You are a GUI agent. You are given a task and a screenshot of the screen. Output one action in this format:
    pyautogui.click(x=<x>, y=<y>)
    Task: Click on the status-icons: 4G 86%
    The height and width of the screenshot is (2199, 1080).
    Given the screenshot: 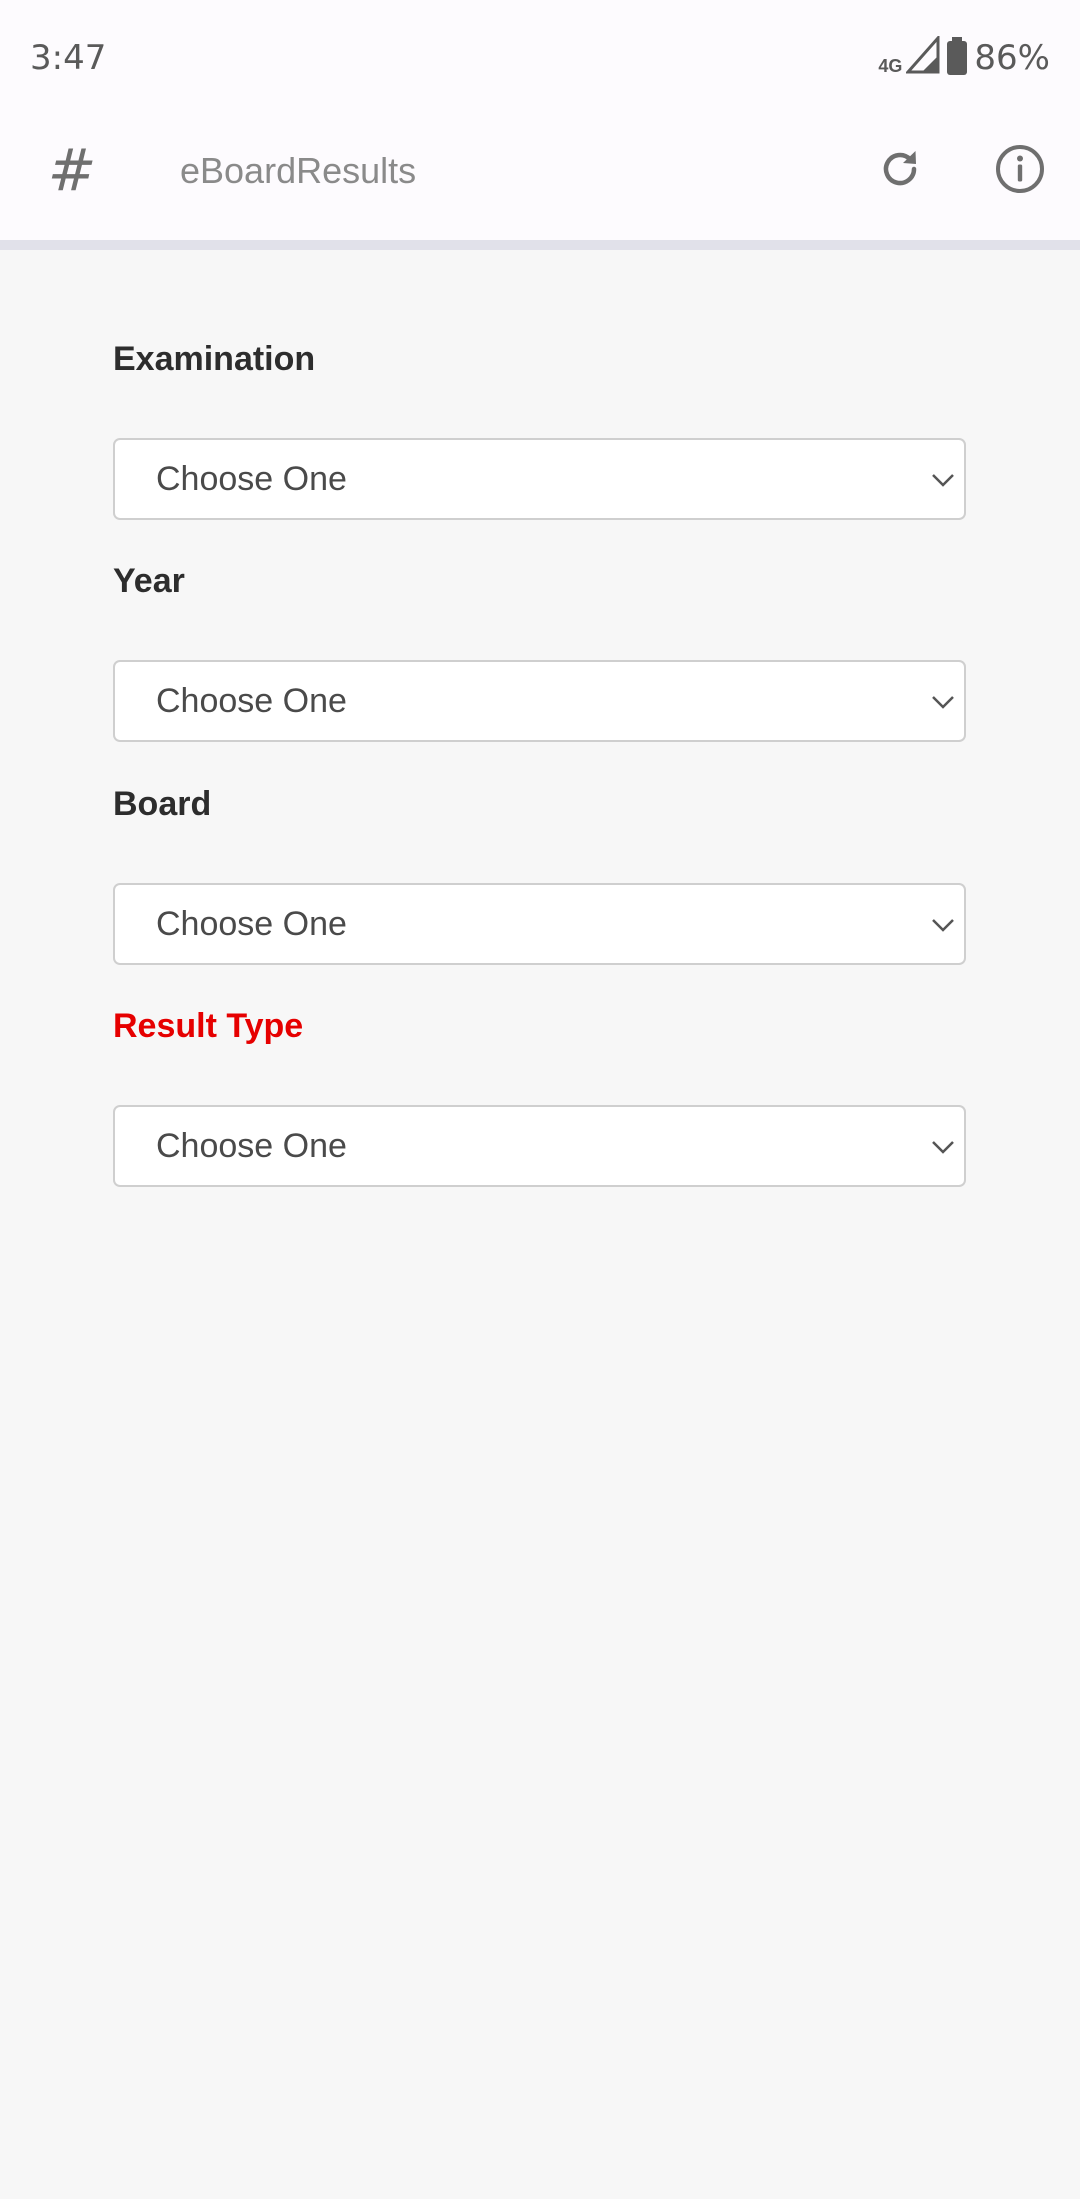 What is the action you would take?
    pyautogui.click(x=964, y=57)
    